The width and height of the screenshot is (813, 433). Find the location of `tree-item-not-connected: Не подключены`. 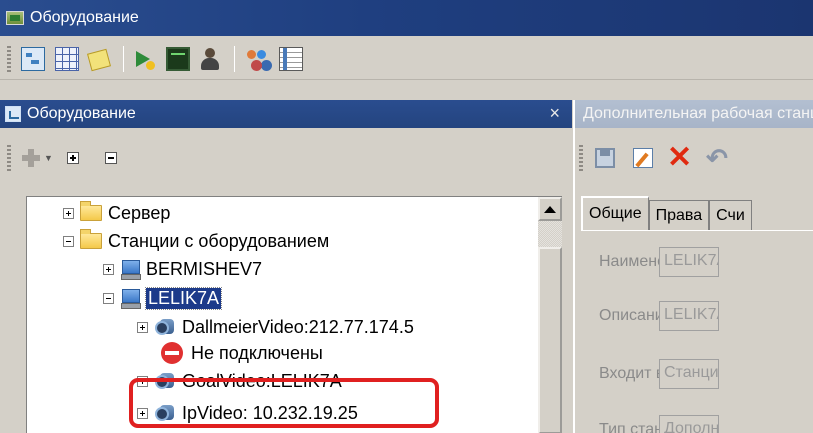

tree-item-not-connected: Не подключены is located at coordinates (242, 353).